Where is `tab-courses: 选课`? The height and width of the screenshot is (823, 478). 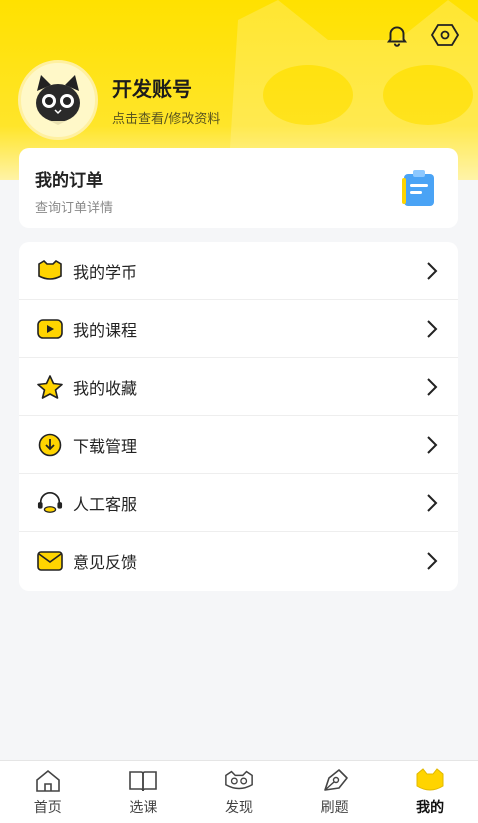
tab-courses: 选课 is located at coordinates (144, 792).